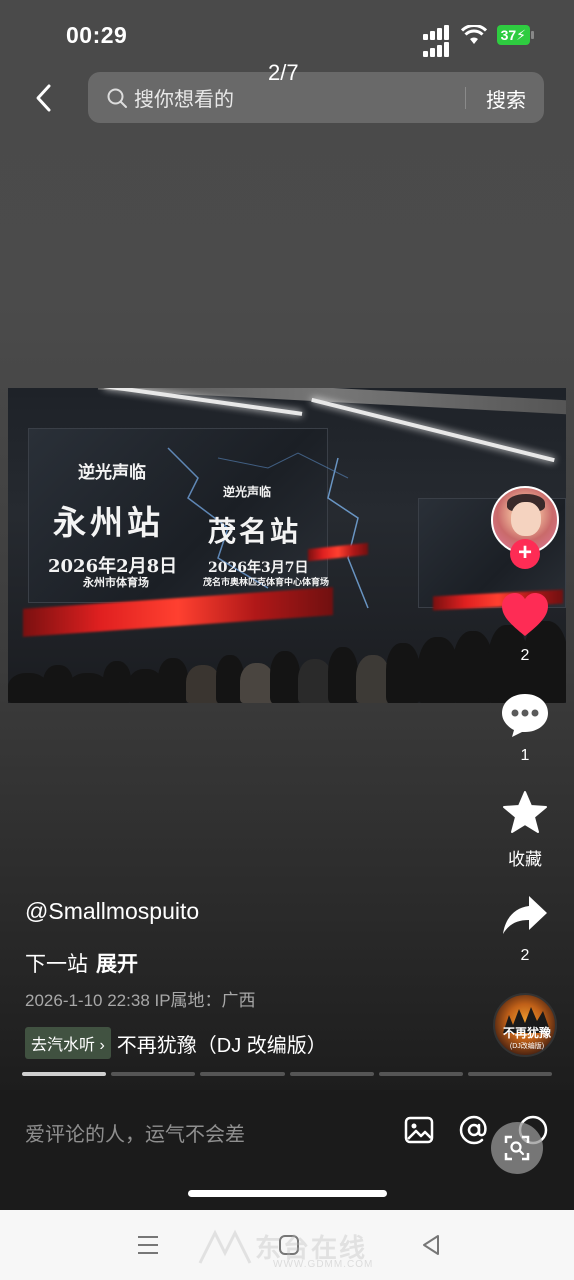 The height and width of the screenshot is (1280, 574). What do you see at coordinates (316, 97) in the screenshot?
I see `search-input: 搜你想看的 搜索` at bounding box center [316, 97].